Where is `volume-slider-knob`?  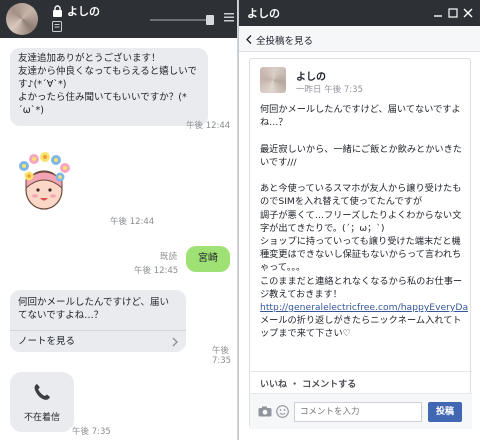
volume-slider-knob is located at coordinates (210, 20).